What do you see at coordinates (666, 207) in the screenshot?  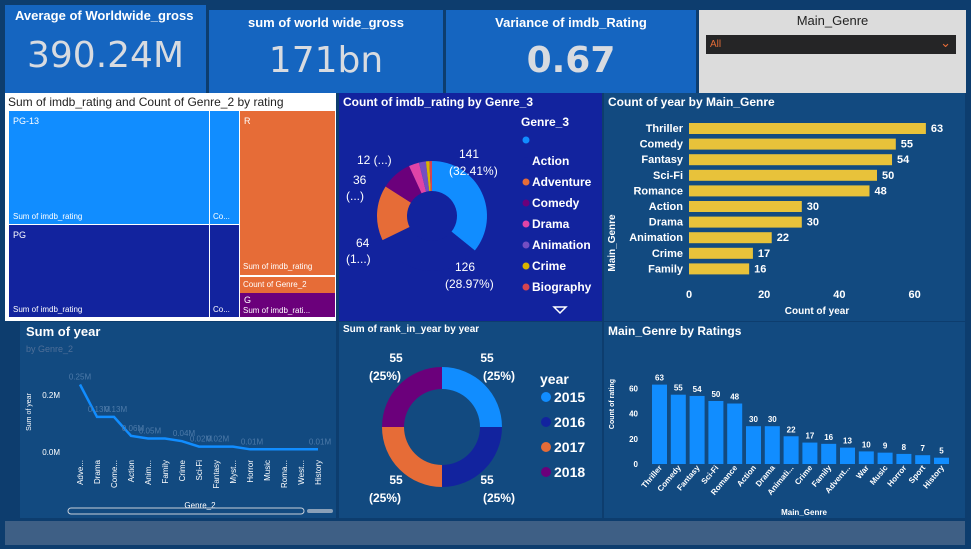 I see `category-label: Action` at bounding box center [666, 207].